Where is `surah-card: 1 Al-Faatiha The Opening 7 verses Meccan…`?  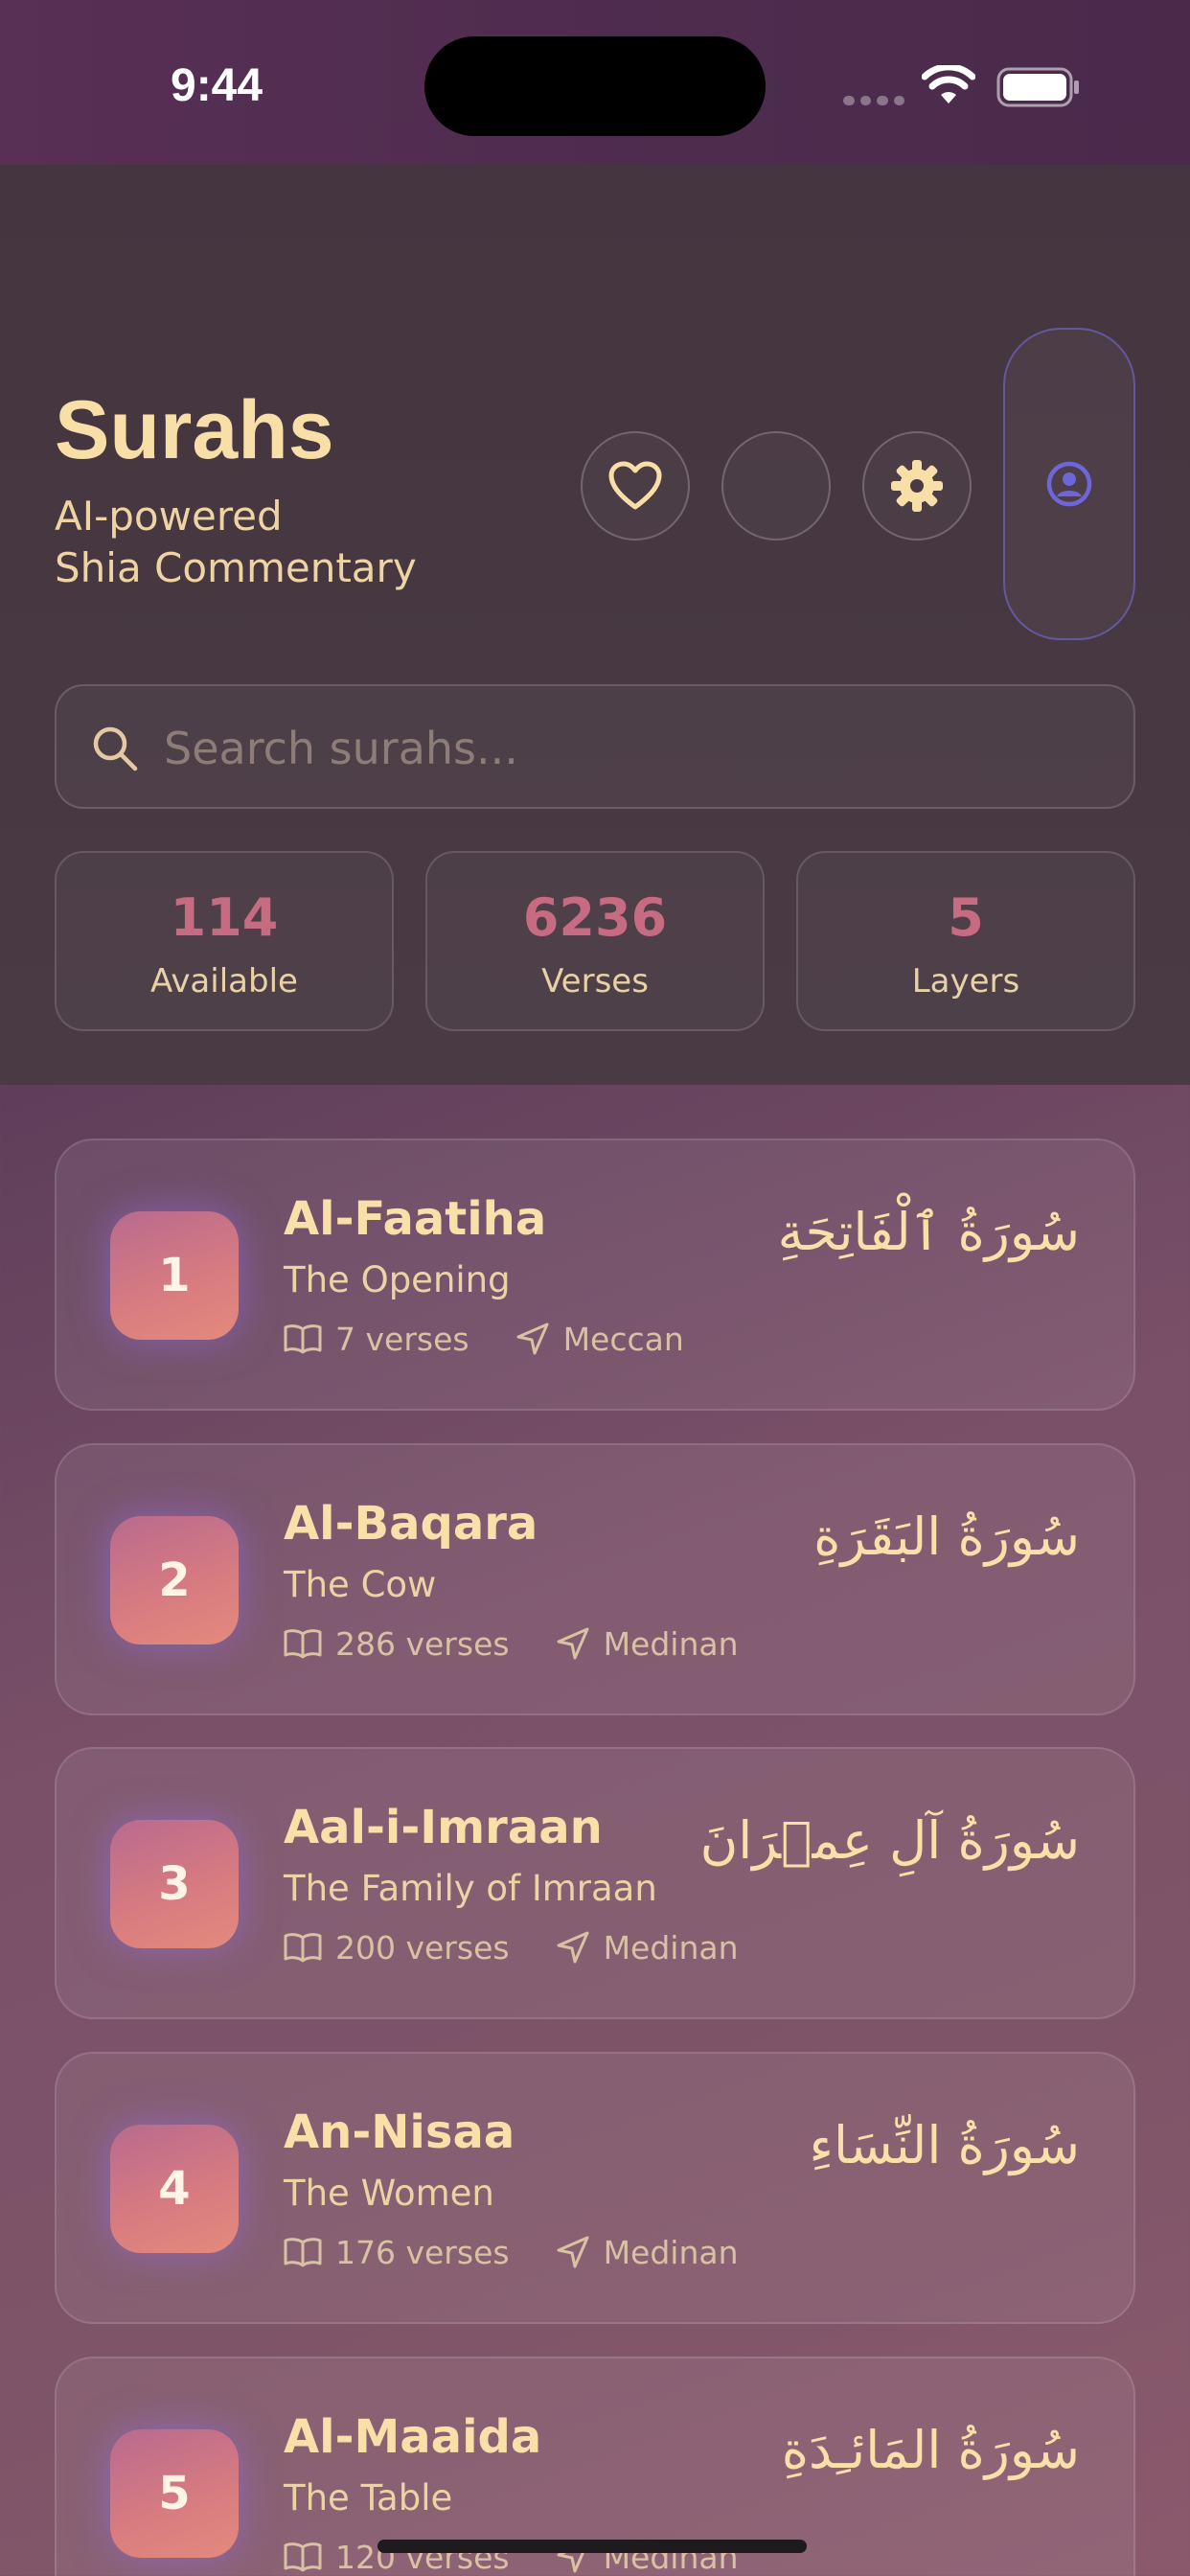 surah-card: 1 Al-Faatiha The Opening 7 verses Meccan… is located at coordinates (595, 1274).